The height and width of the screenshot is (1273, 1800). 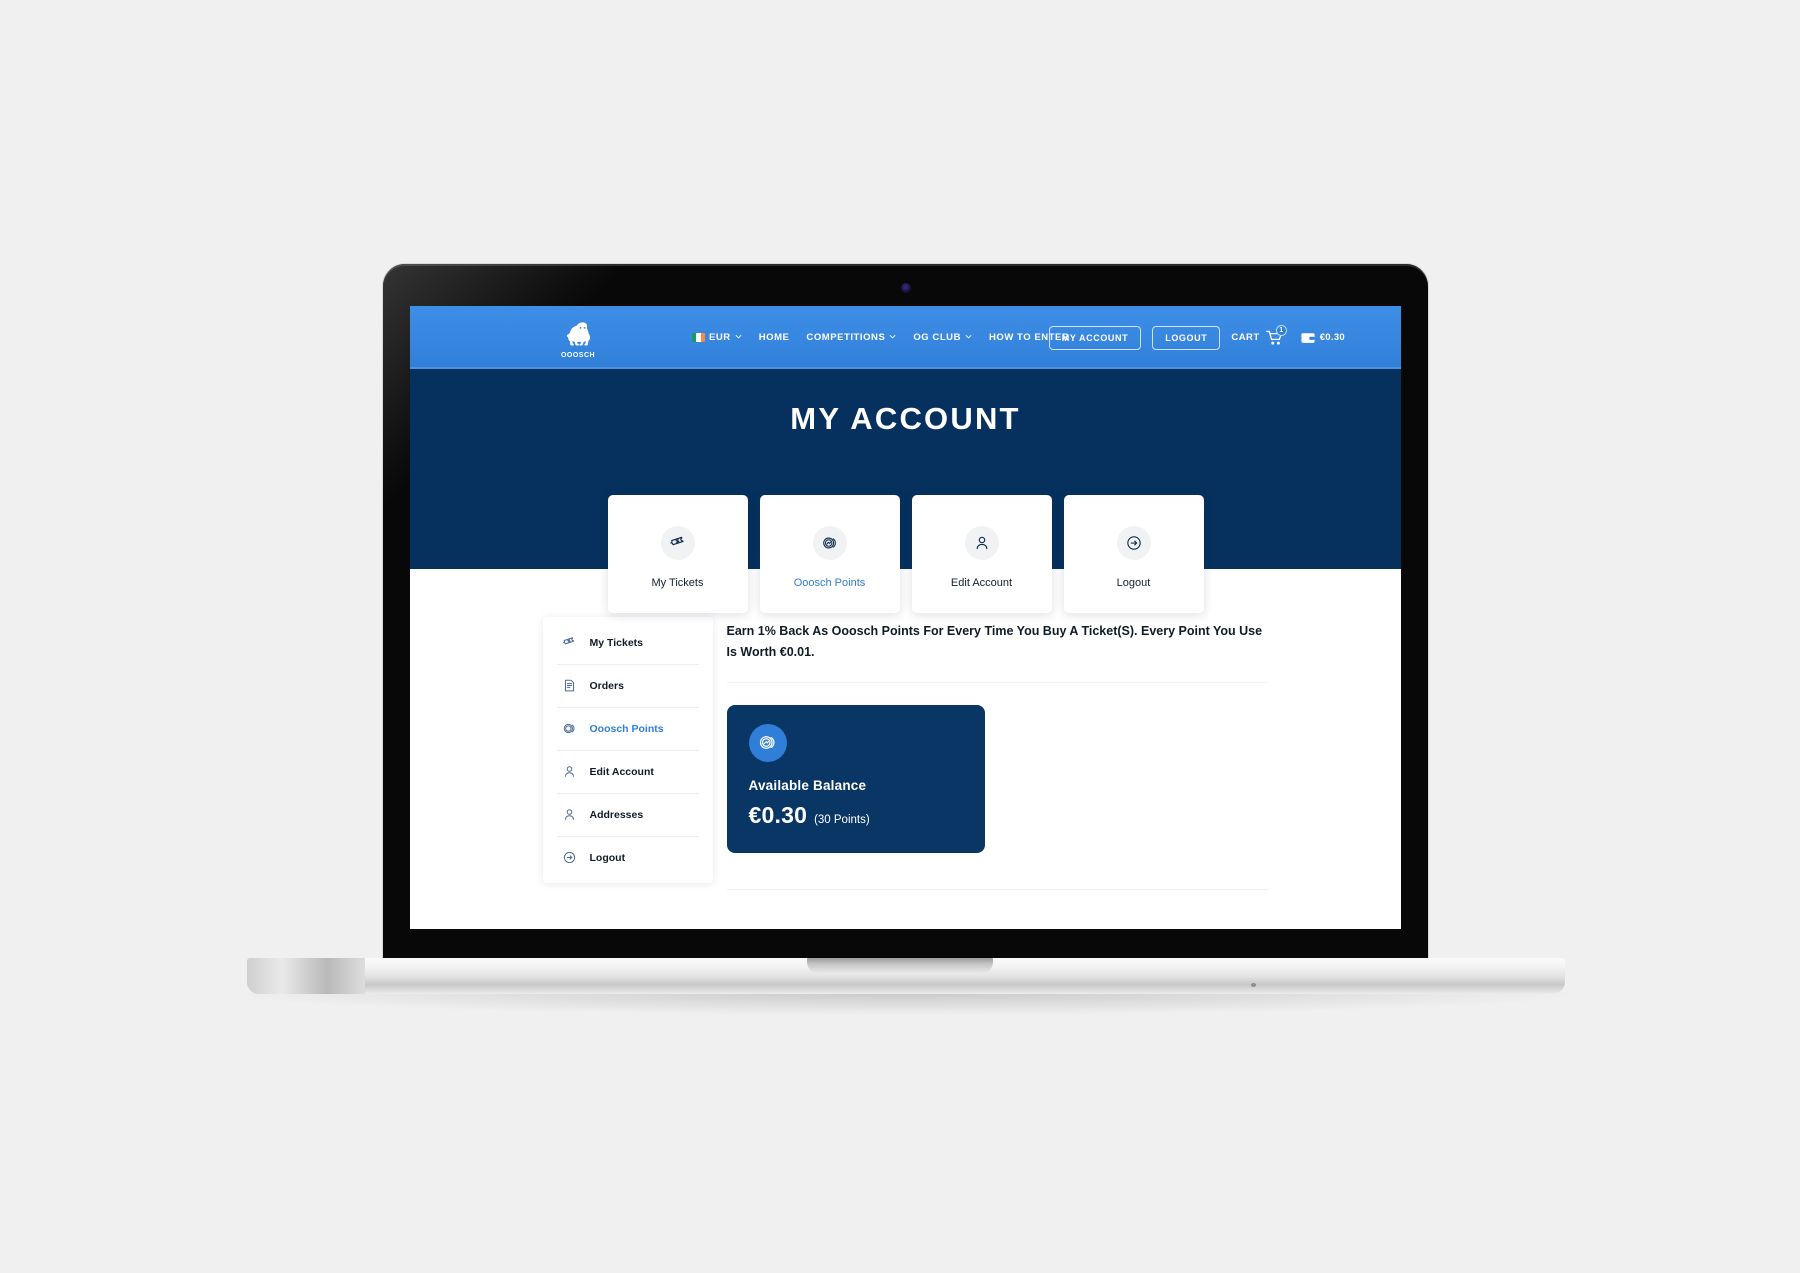 I want to click on nav-item-label: COMPETITIONS, so click(x=846, y=337).